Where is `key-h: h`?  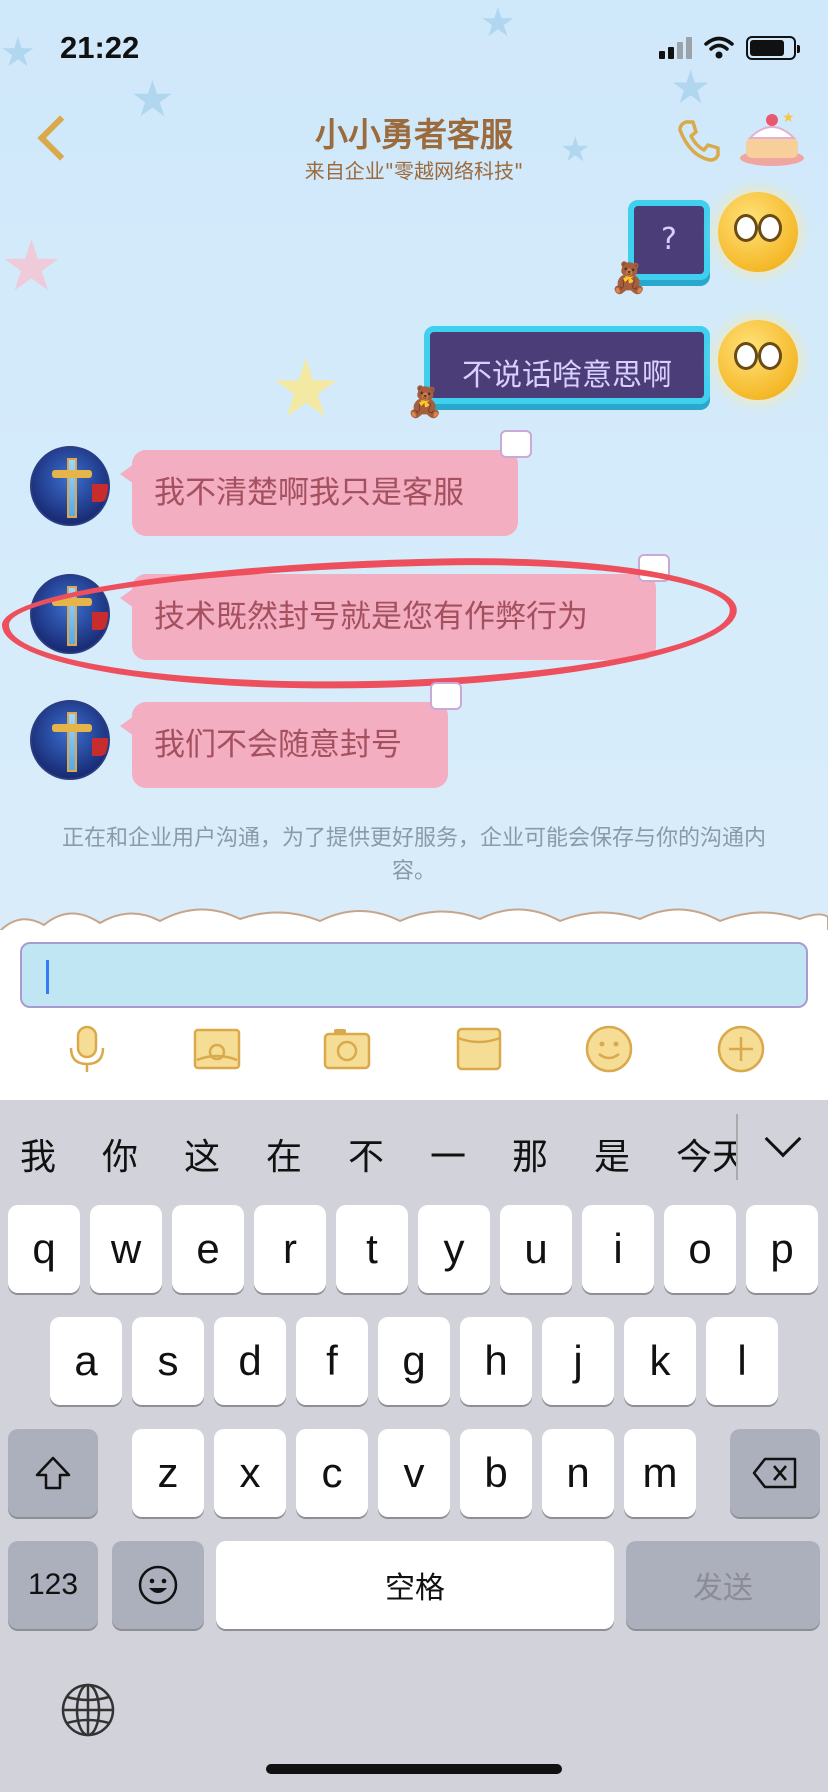
key-h: h is located at coordinates (496, 1361).